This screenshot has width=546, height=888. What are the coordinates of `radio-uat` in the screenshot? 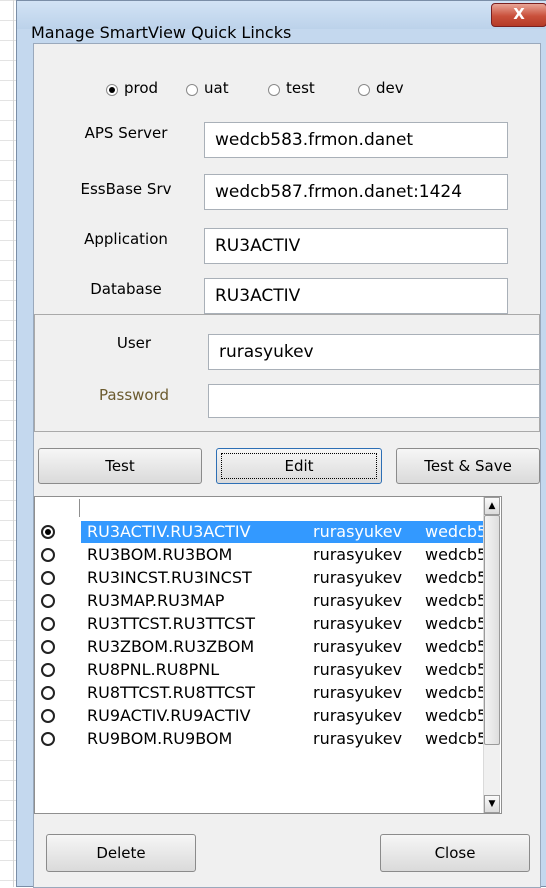 It's located at (192, 90).